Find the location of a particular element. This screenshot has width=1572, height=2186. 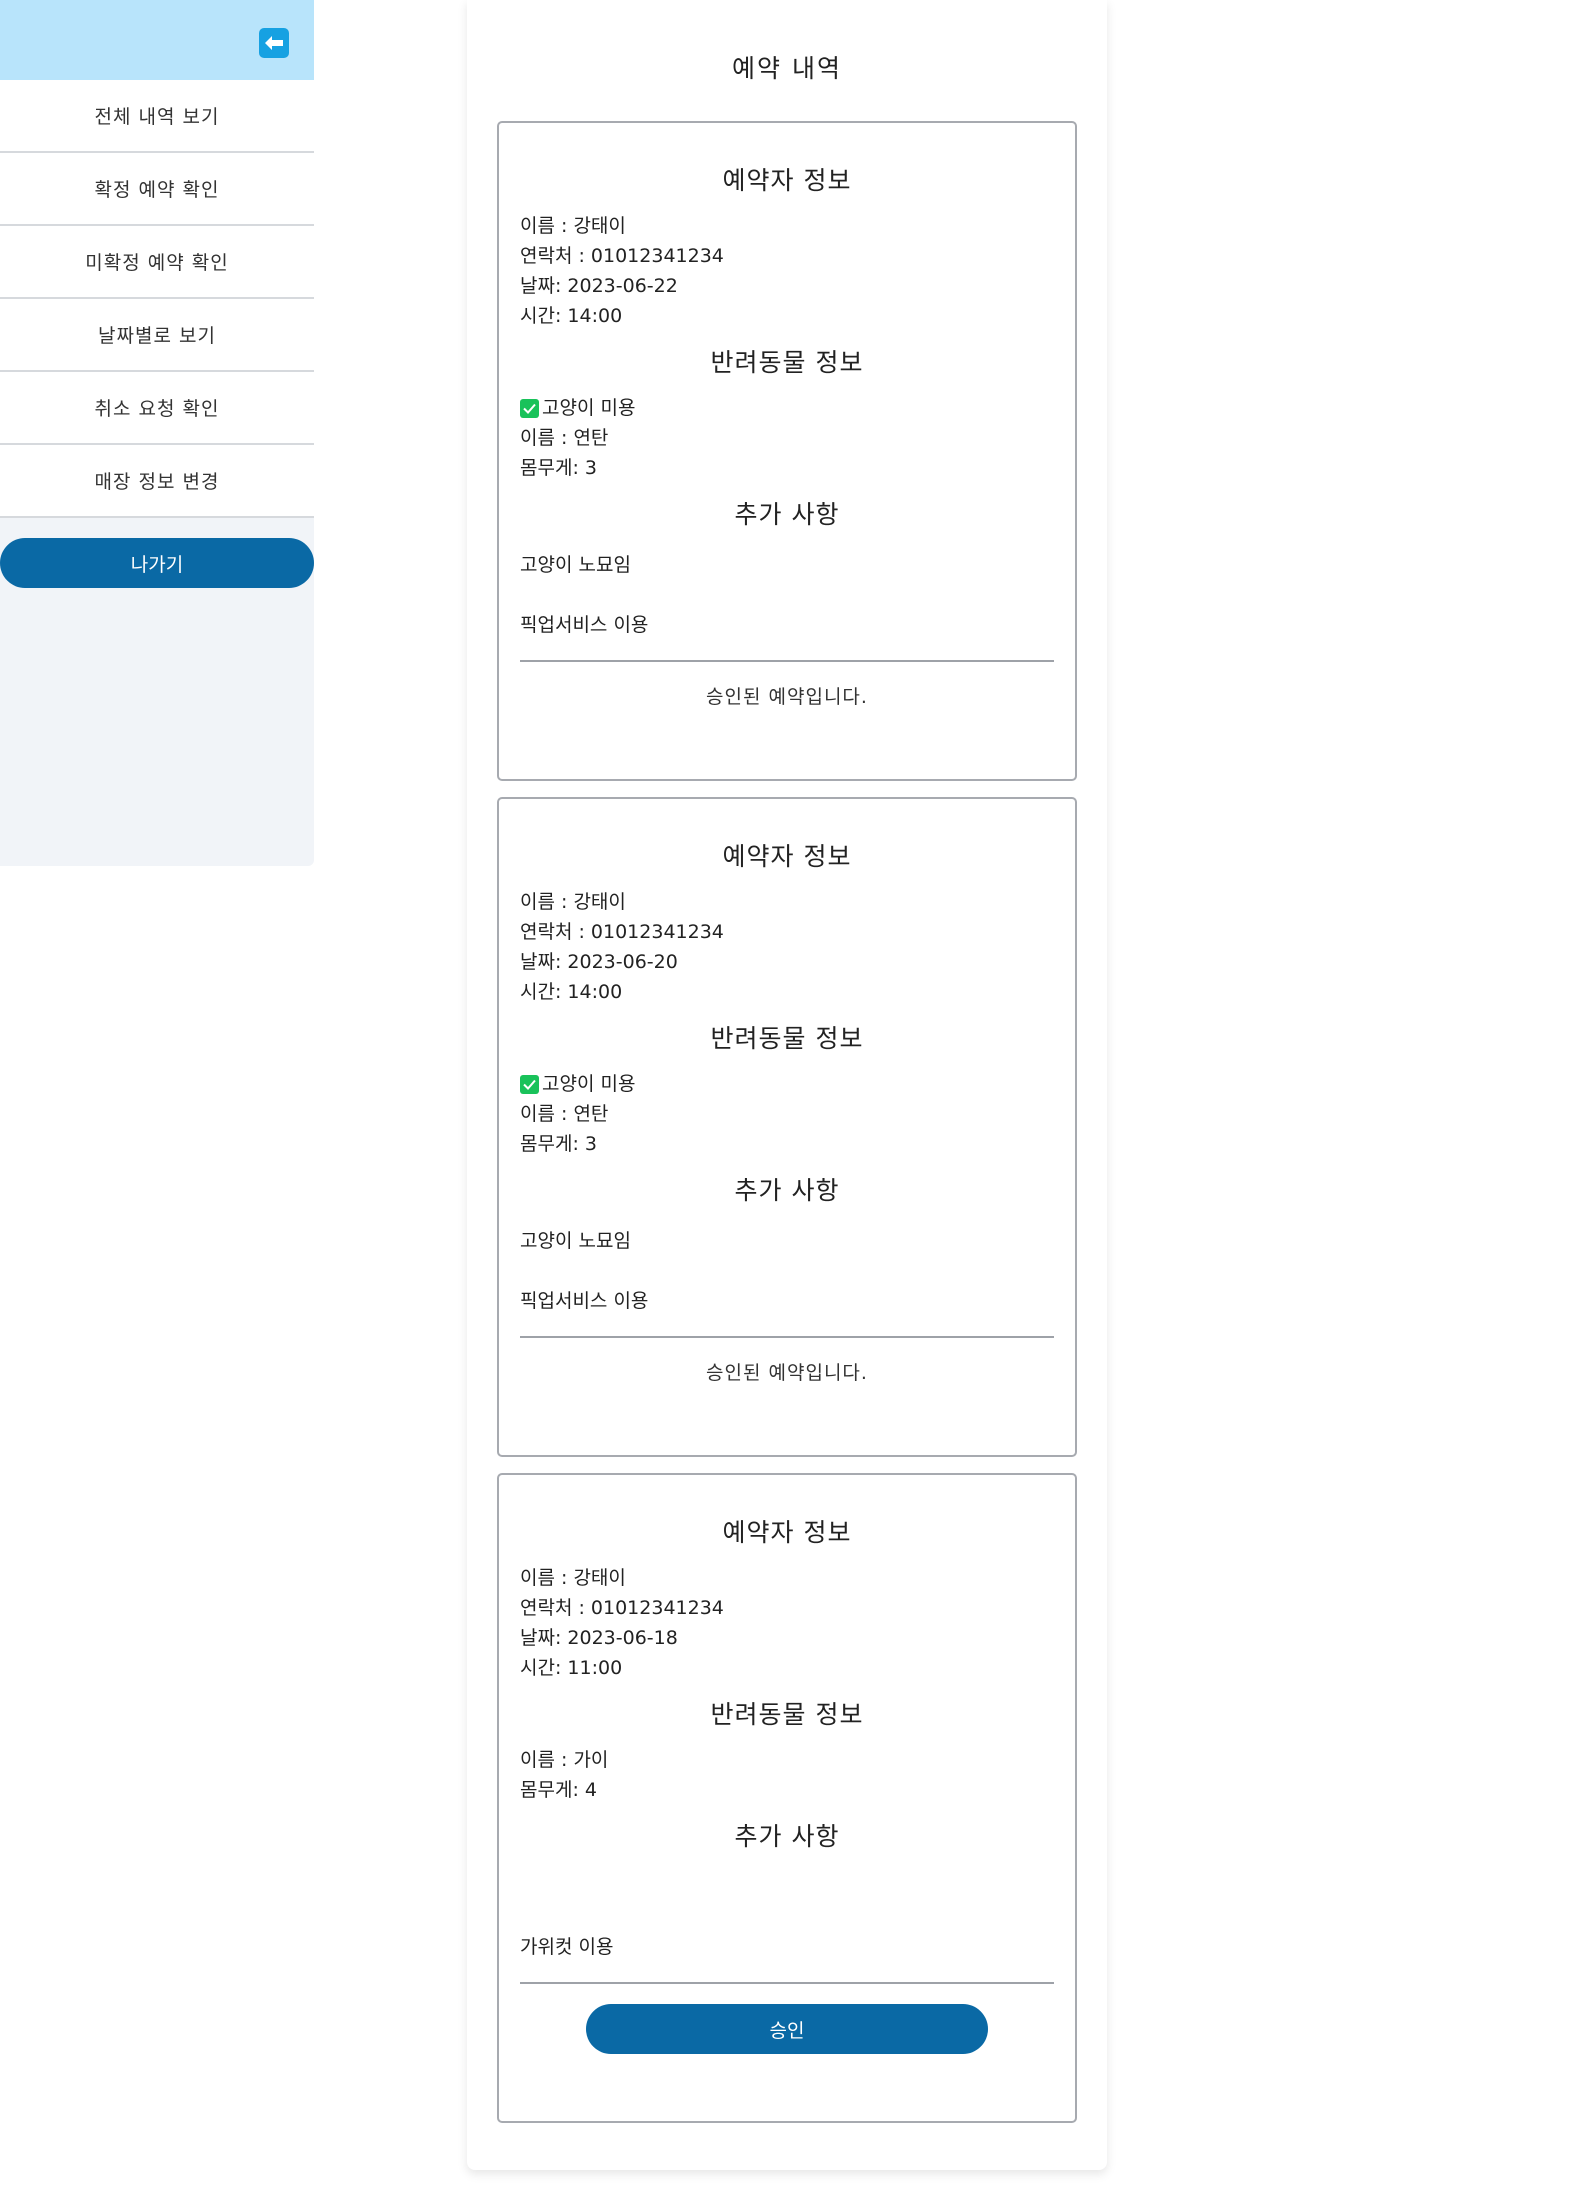

page-title: 예약 내역 is located at coordinates (787, 68).